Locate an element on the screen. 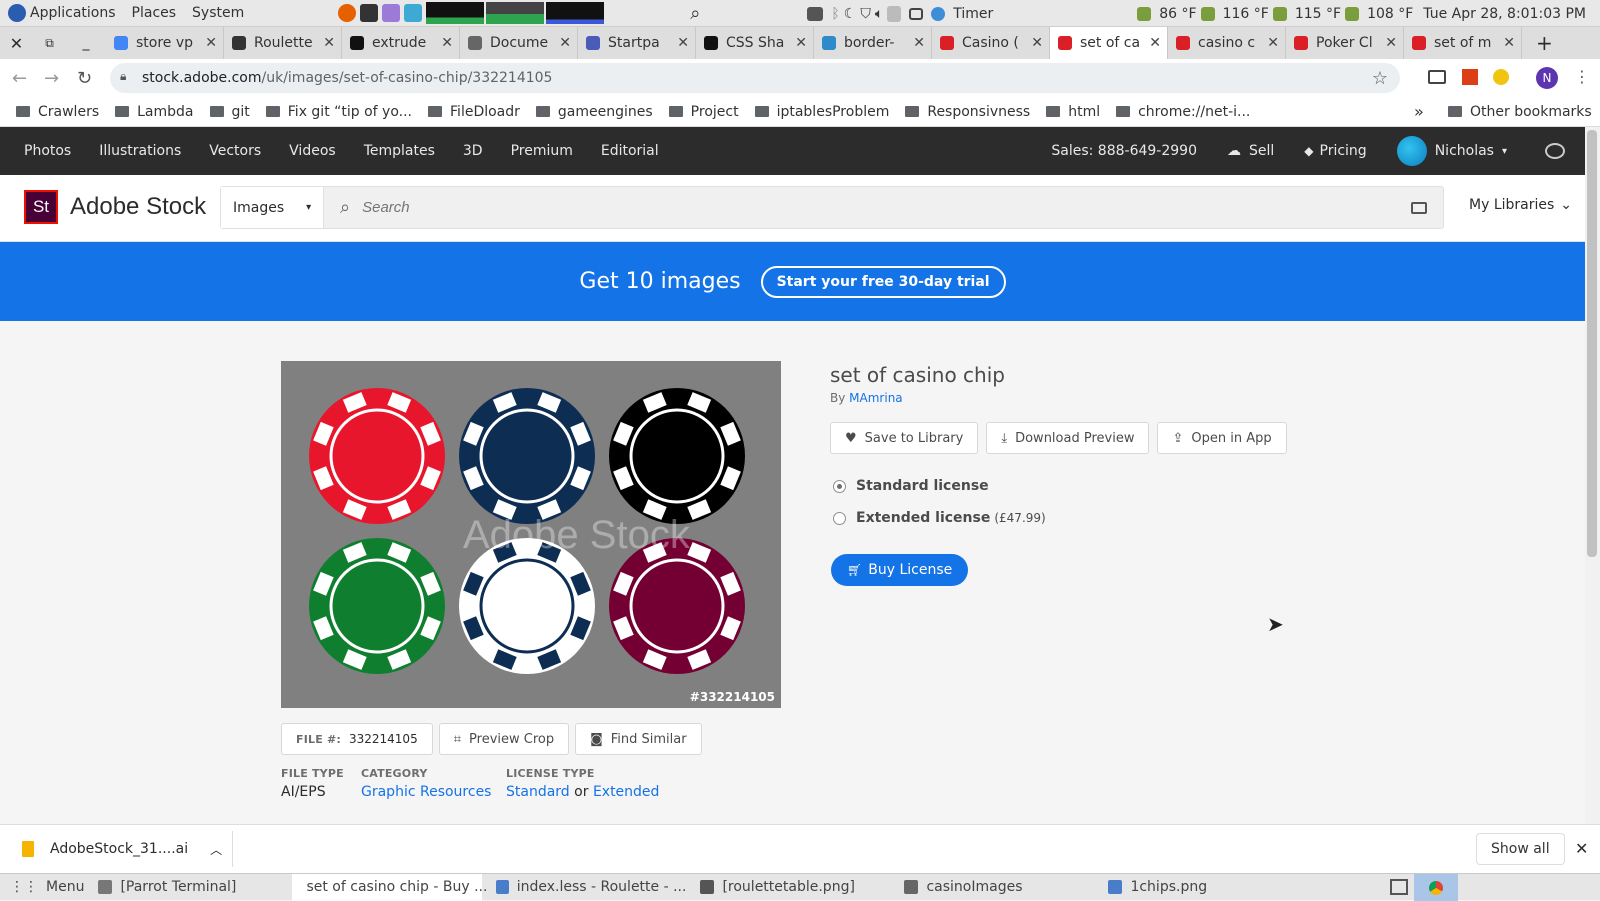 This screenshot has width=1600, height=901. reload-icon: ↻ is located at coordinates (84, 78).